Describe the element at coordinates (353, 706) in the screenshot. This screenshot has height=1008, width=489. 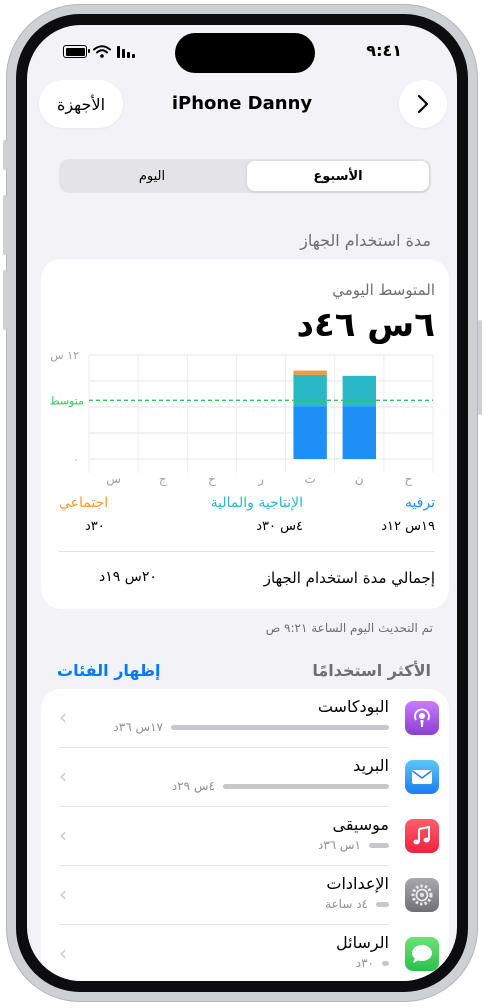
I see `app-name: البودكاست` at that location.